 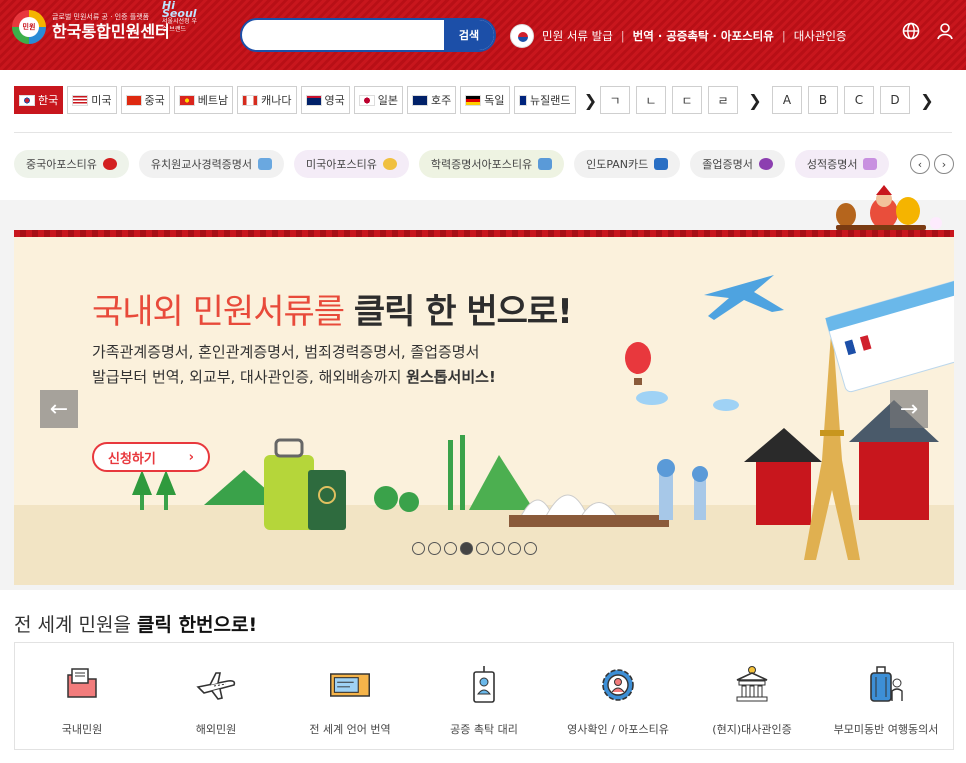 What do you see at coordinates (895, 100) in the screenshot?
I see `letter-d: D` at bounding box center [895, 100].